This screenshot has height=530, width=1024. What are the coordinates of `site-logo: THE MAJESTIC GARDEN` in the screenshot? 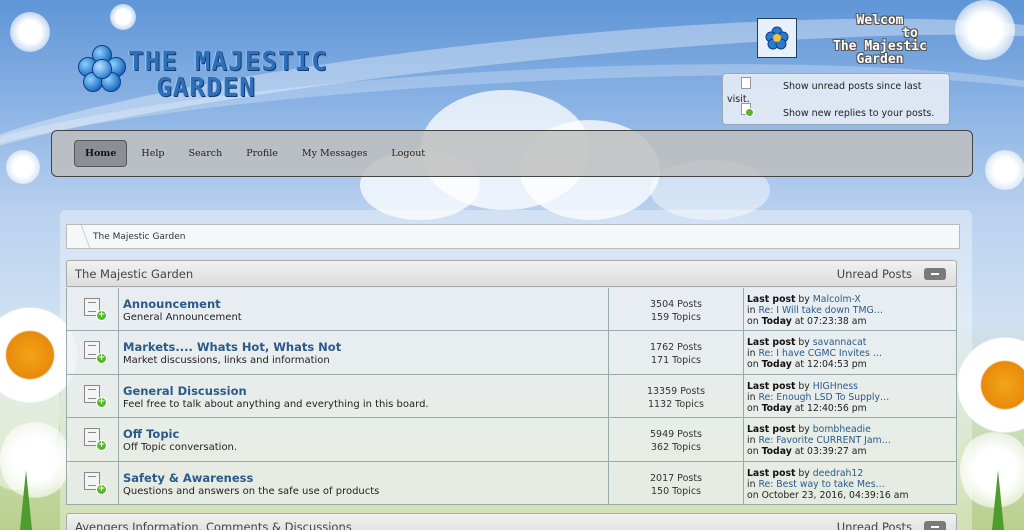 It's located at (203, 73).